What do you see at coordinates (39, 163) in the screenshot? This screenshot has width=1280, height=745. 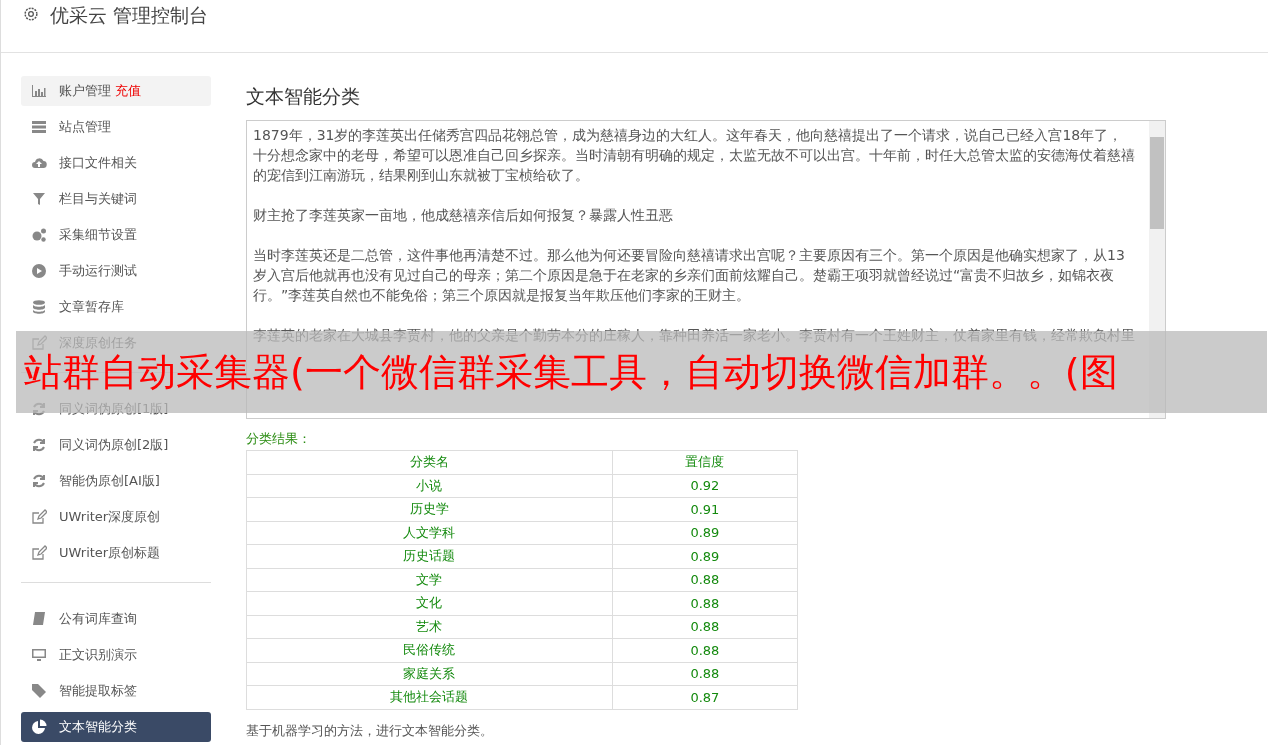 I see `cloud-upload-icon` at bounding box center [39, 163].